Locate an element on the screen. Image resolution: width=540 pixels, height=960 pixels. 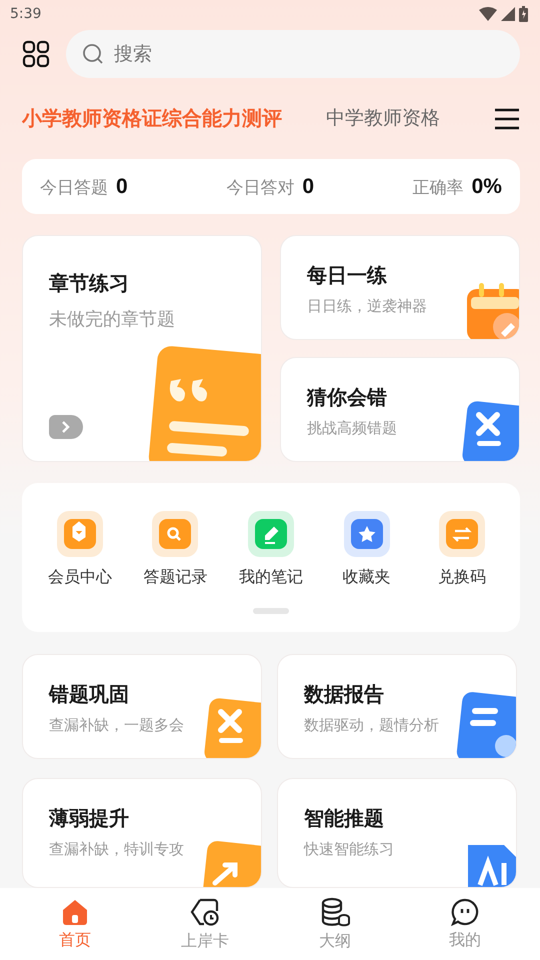
signal-icon is located at coordinates (508, 13).